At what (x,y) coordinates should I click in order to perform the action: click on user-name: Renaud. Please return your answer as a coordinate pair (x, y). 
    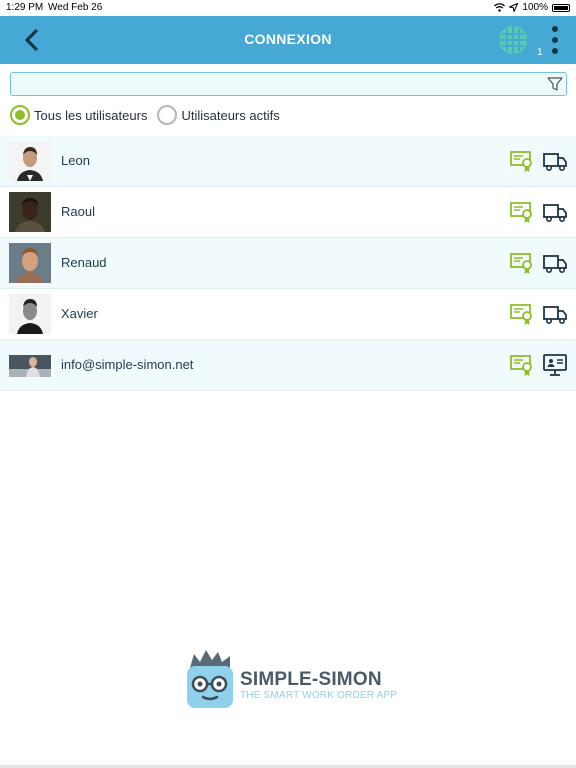
    Looking at the image, I should click on (84, 262).